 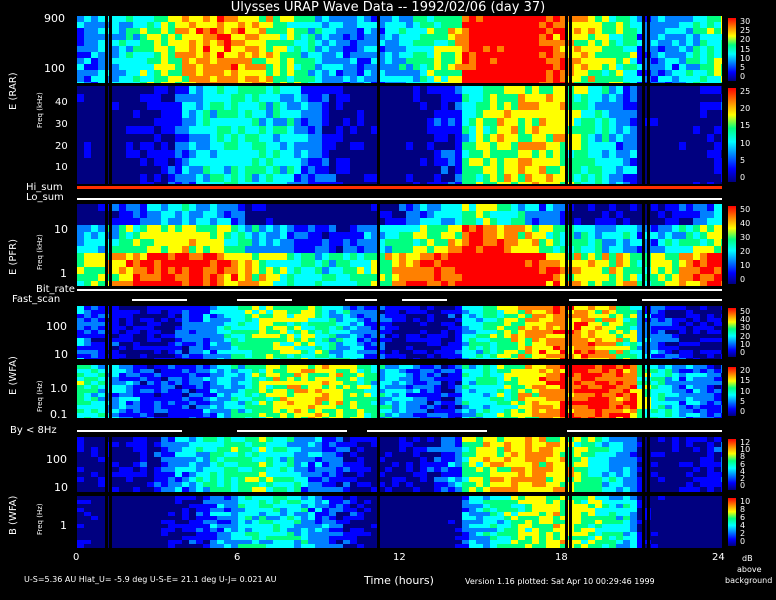 I want to click on x-axis-label: Time (hours), so click(x=399, y=580).